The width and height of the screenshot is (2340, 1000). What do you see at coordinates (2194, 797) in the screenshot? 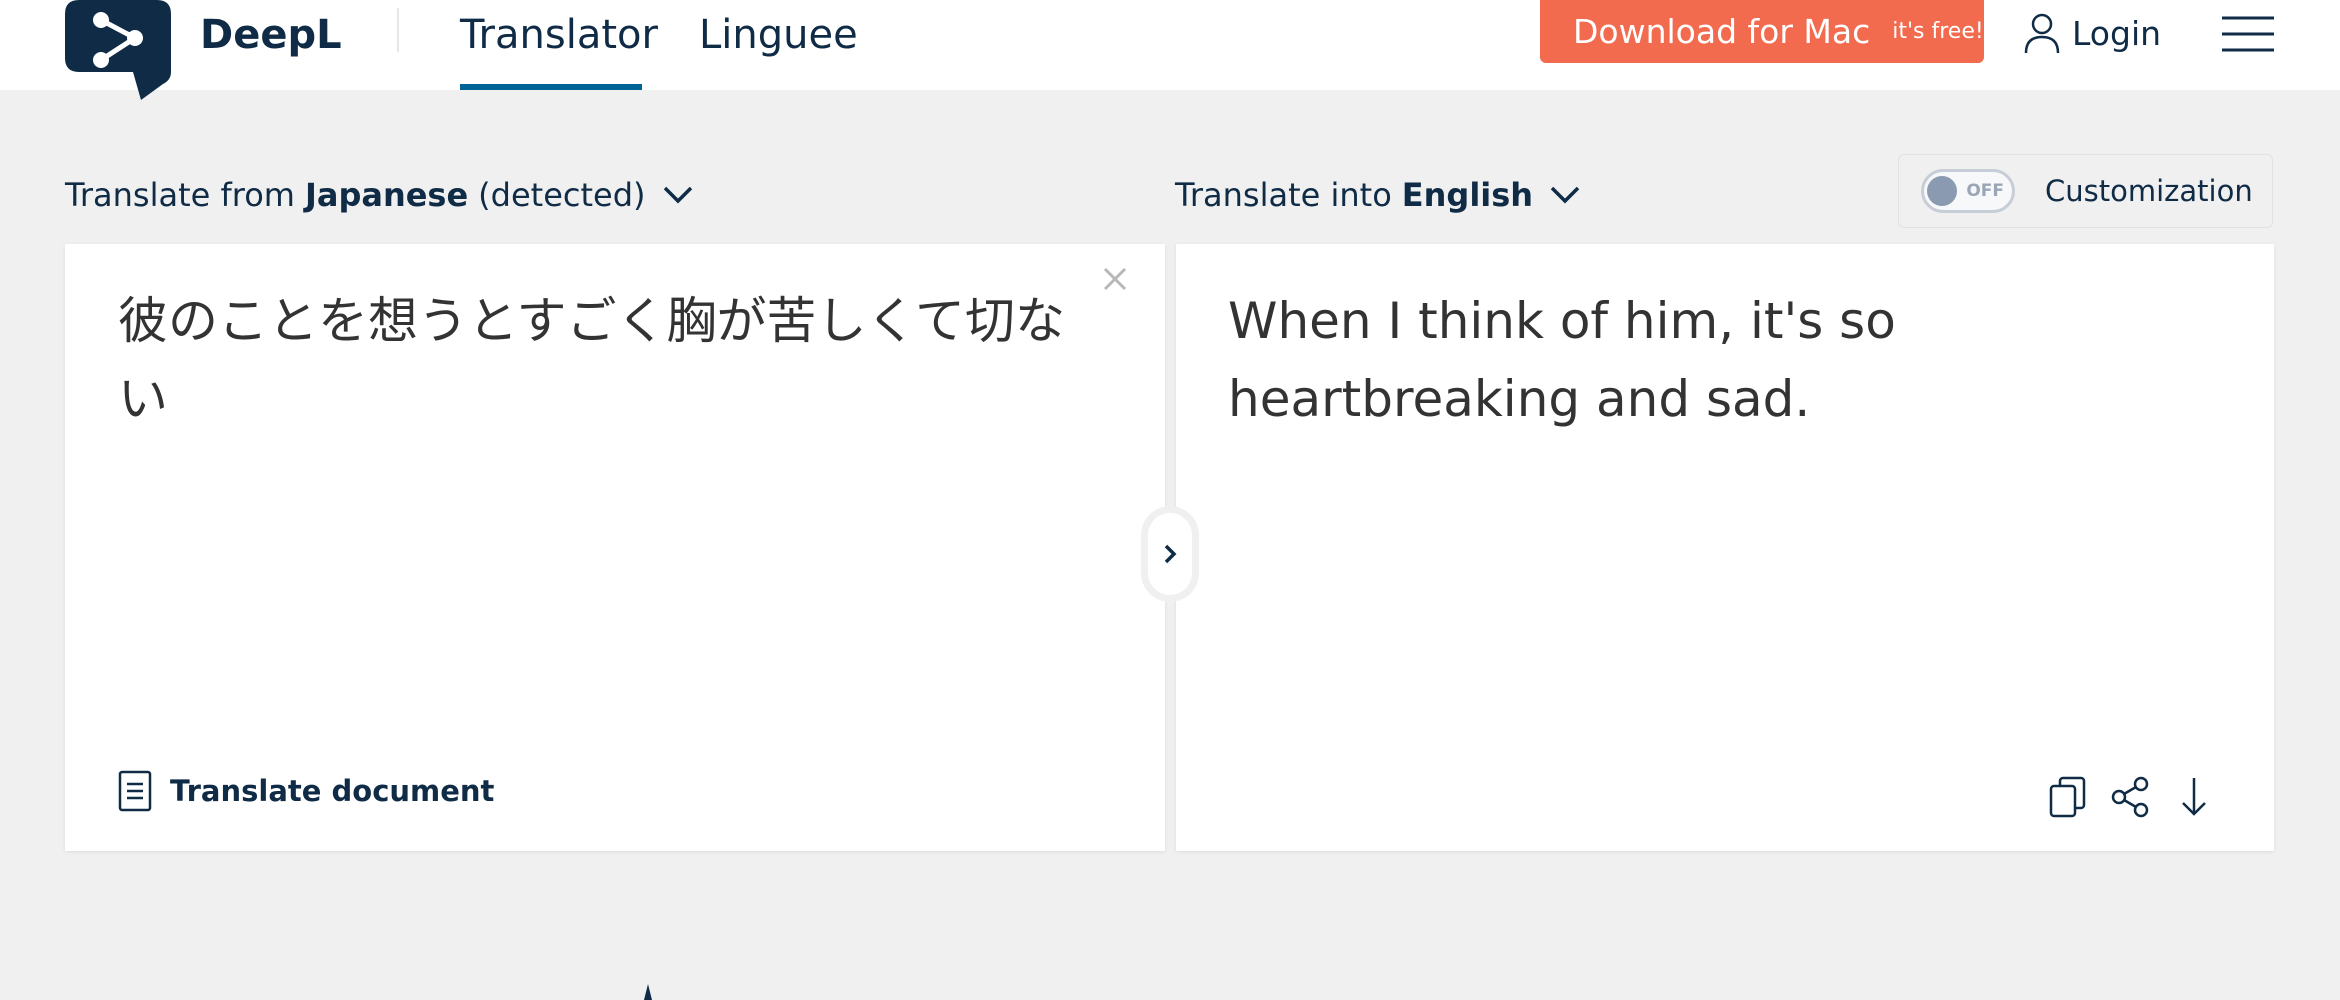
I see `download-icon` at bounding box center [2194, 797].